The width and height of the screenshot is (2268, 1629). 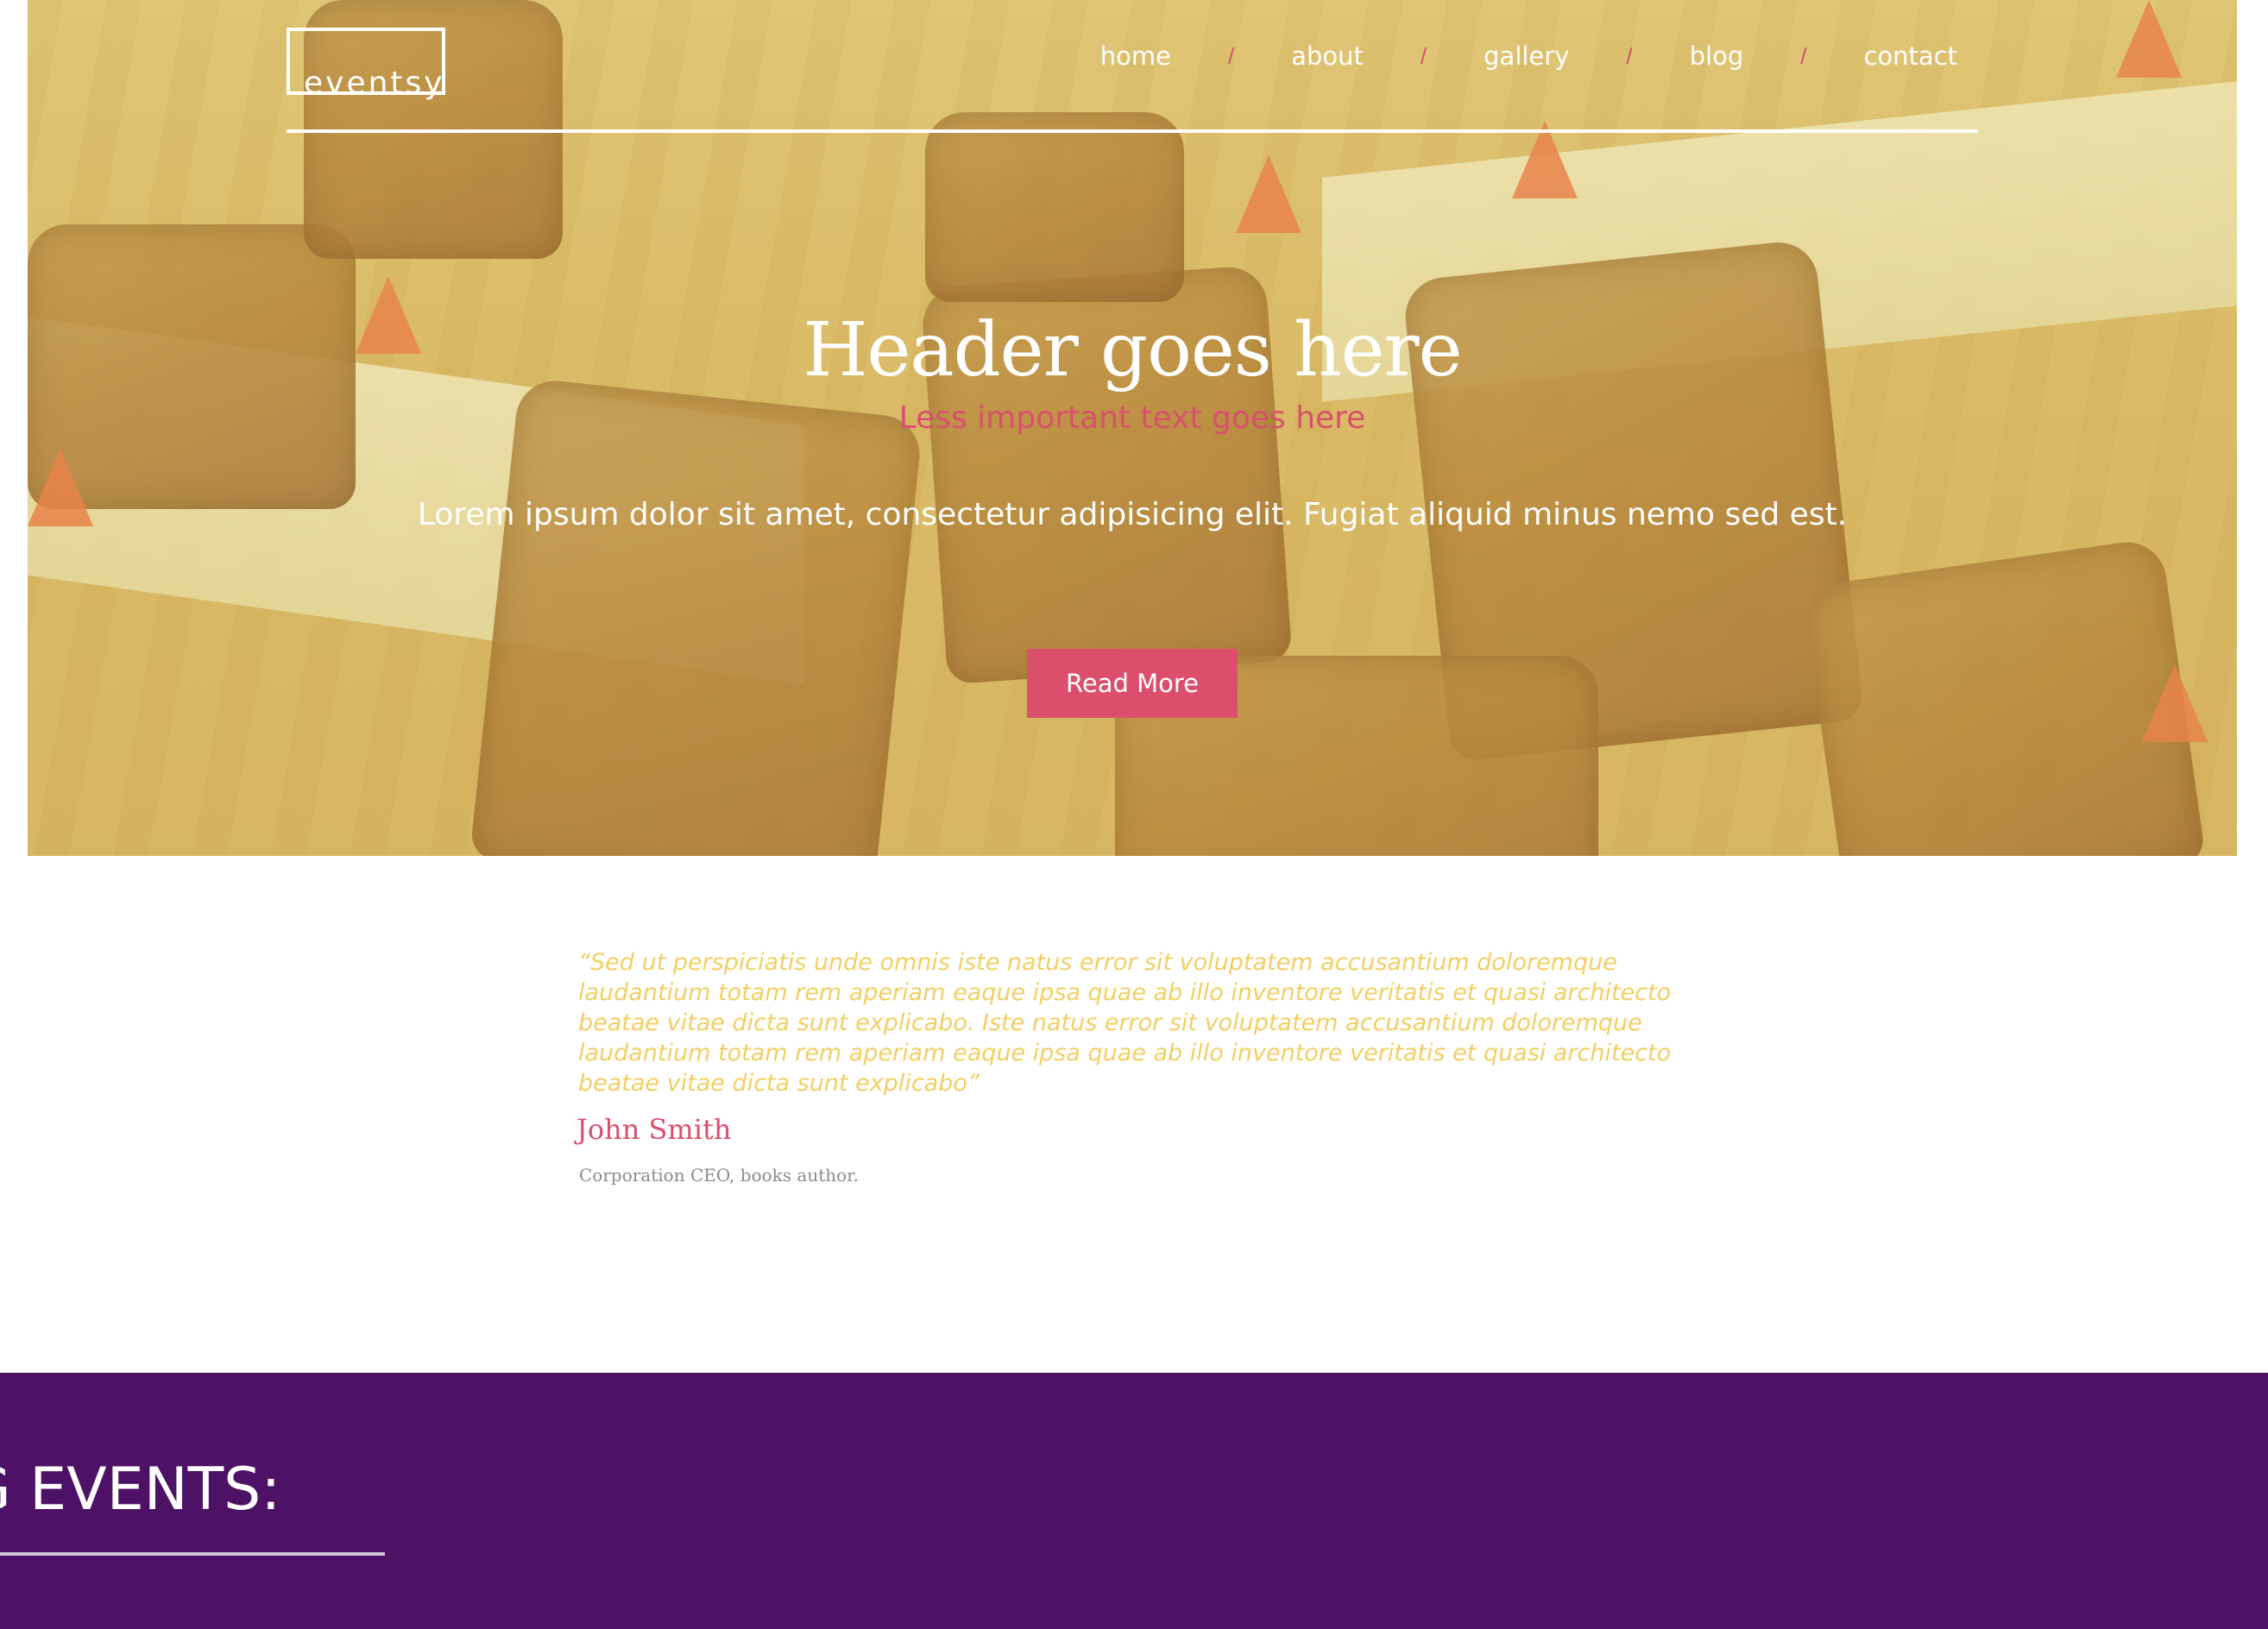 What do you see at coordinates (1132, 683) in the screenshot?
I see `read-more-button: Read More` at bounding box center [1132, 683].